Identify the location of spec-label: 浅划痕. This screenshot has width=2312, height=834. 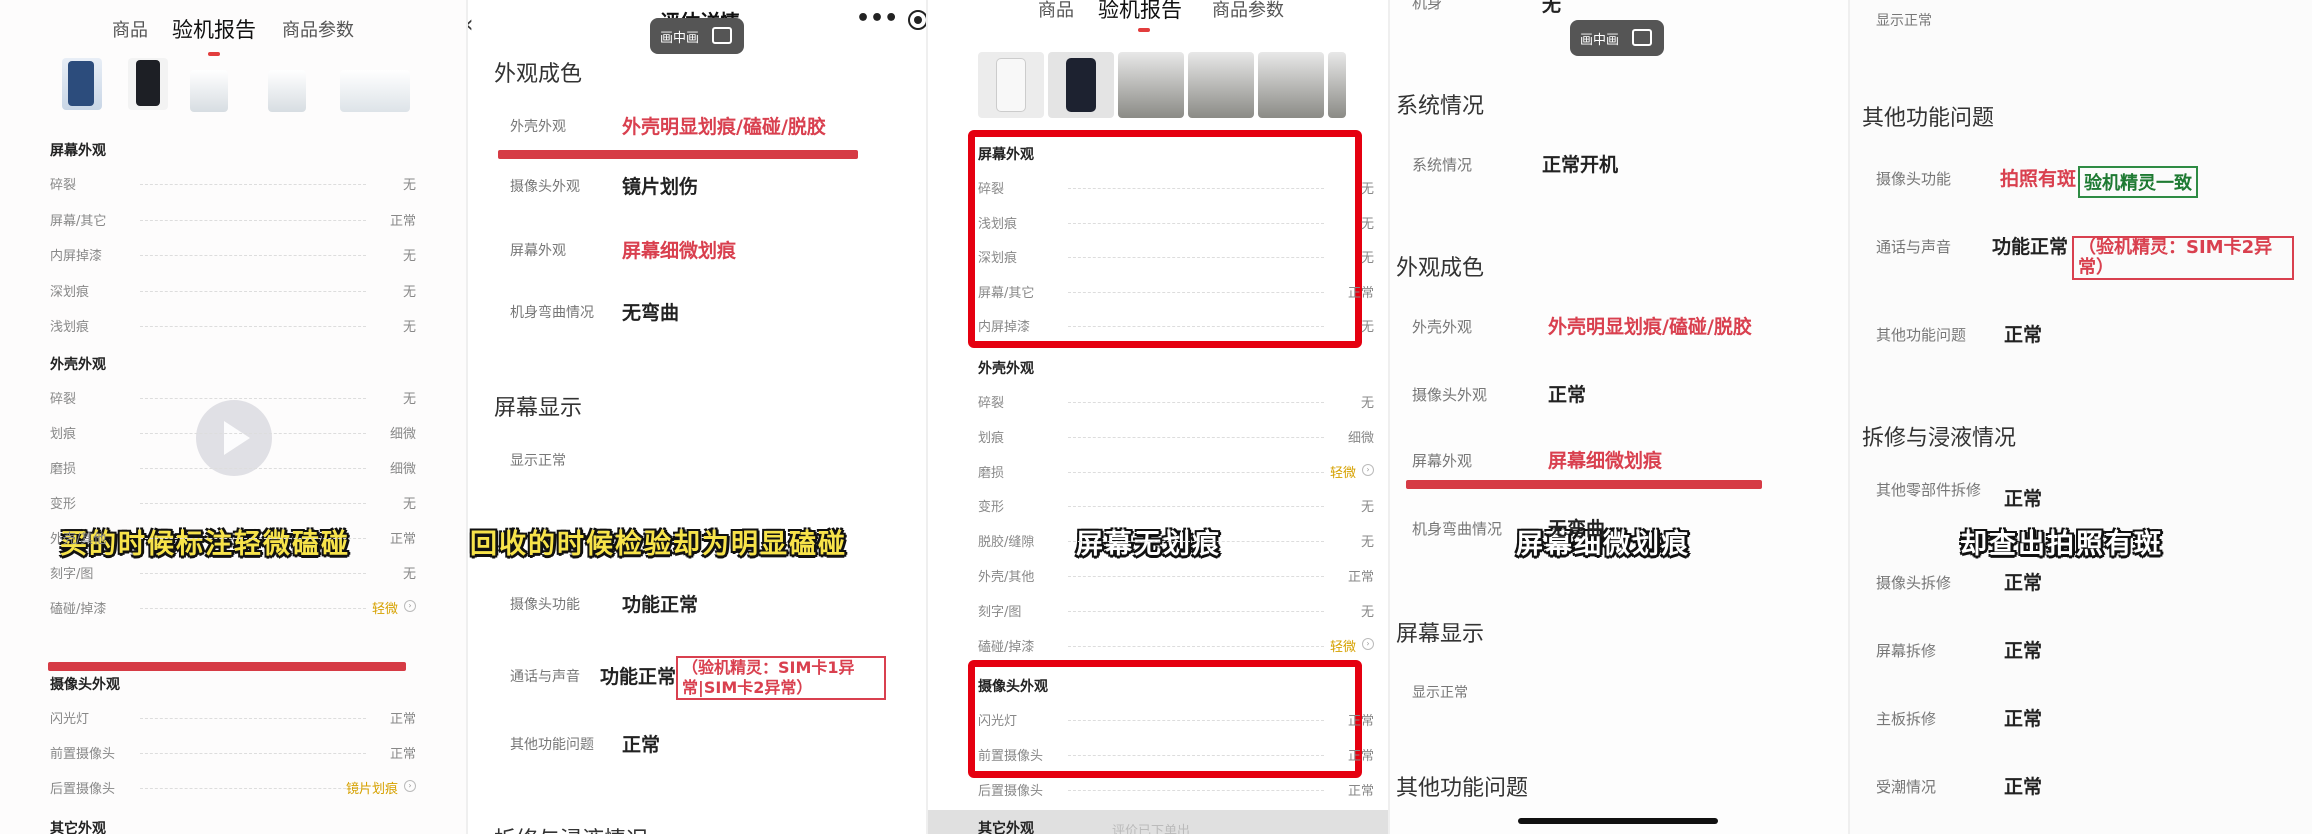
(998, 224).